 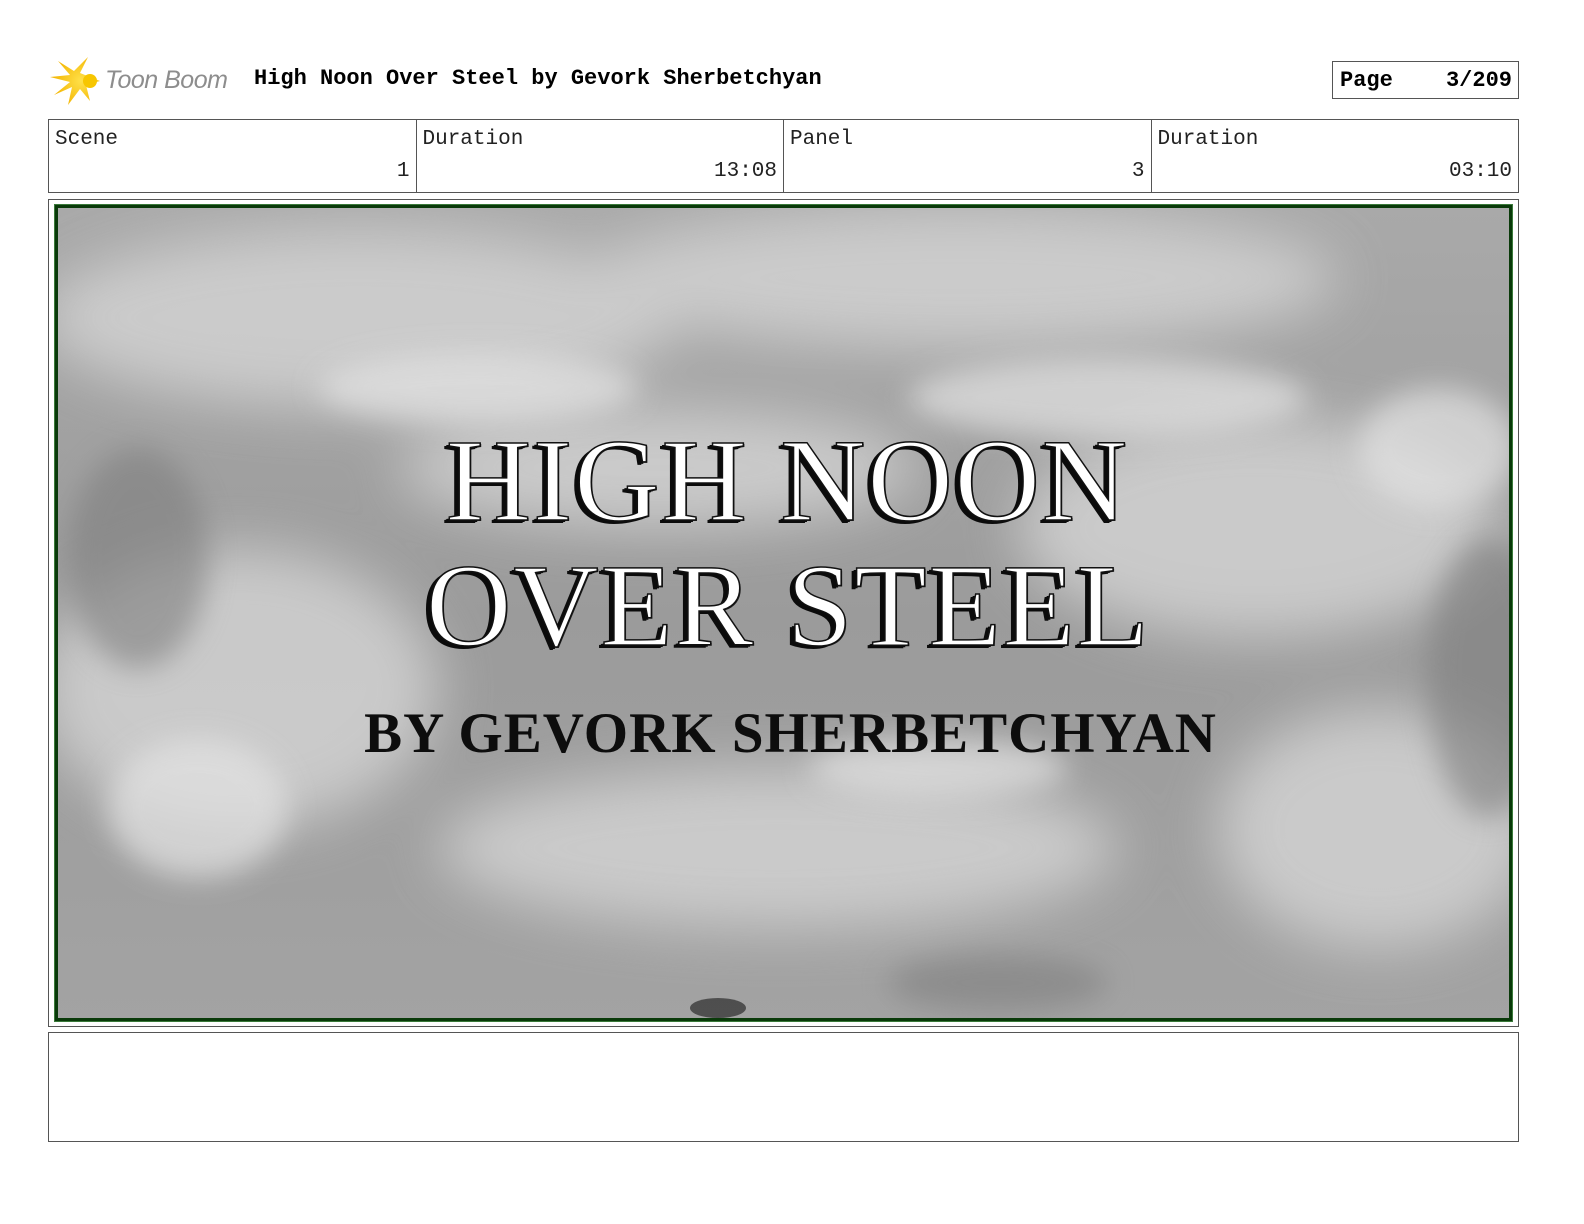 What do you see at coordinates (1478, 80) in the screenshot?
I see `page-number: 3/209` at bounding box center [1478, 80].